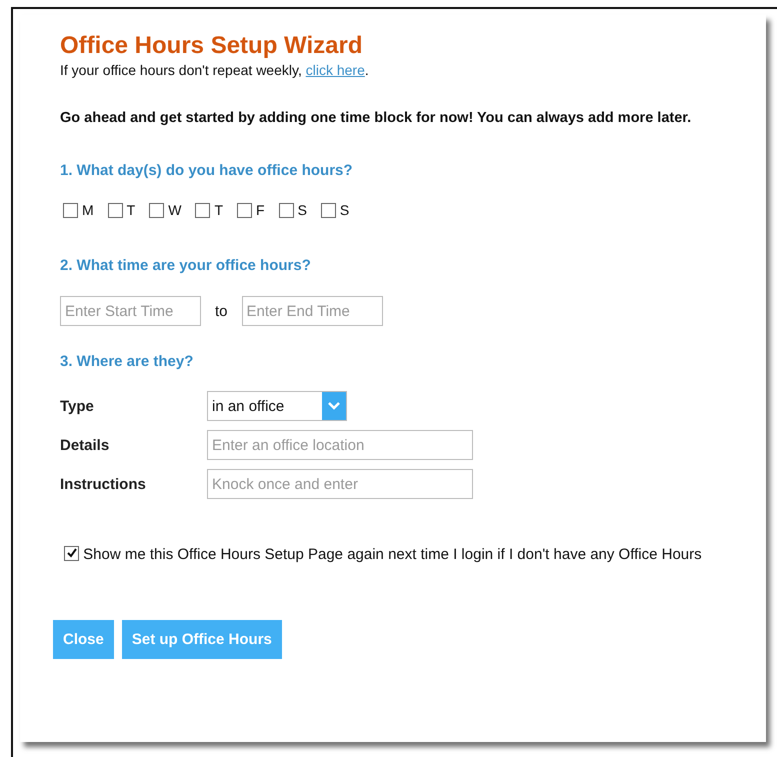  I want to click on day-label: W, so click(175, 210).